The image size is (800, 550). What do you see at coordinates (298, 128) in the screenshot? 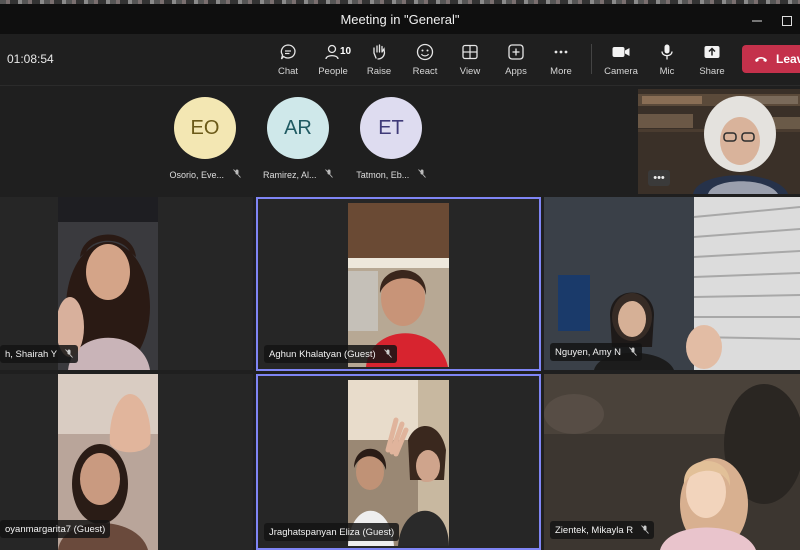
I see `avatar-initials: AR` at bounding box center [298, 128].